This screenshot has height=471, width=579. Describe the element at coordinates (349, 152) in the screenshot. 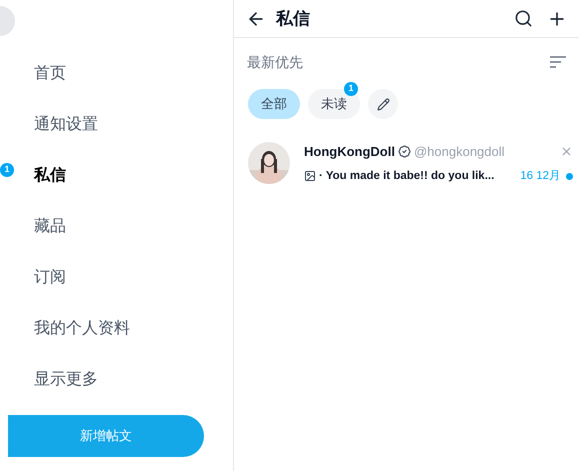

I see `contact-name: HongKongDoll` at that location.